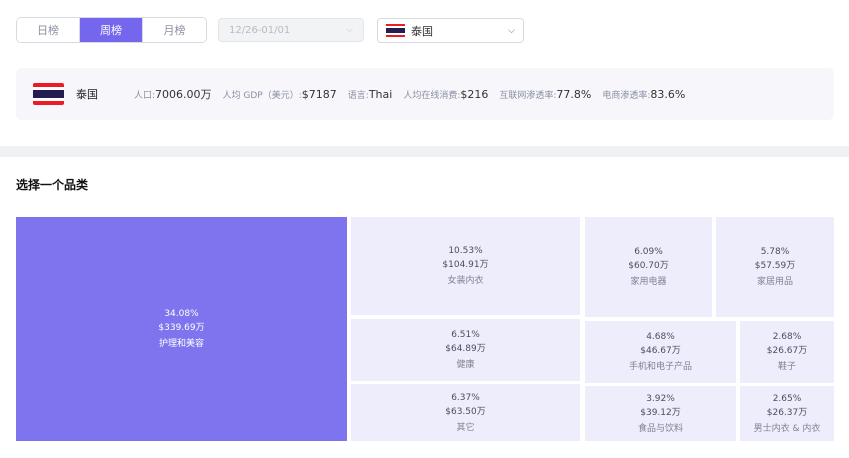 The image size is (849, 458). What do you see at coordinates (648, 252) in the screenshot?
I see `tile-percent: 6.09%` at bounding box center [648, 252].